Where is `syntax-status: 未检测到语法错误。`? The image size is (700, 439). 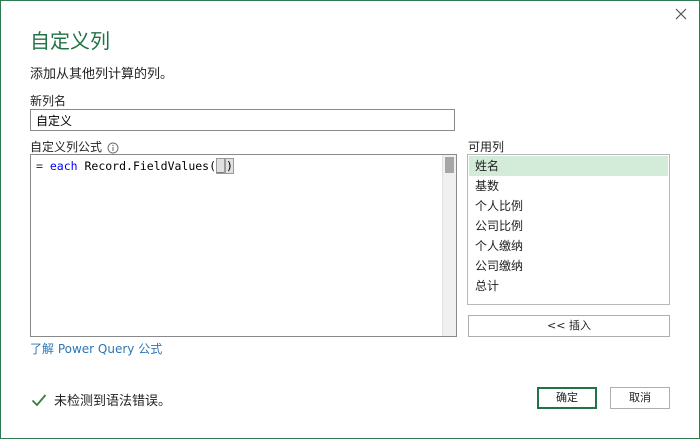 syntax-status: 未检测到语法错误。 is located at coordinates (101, 399).